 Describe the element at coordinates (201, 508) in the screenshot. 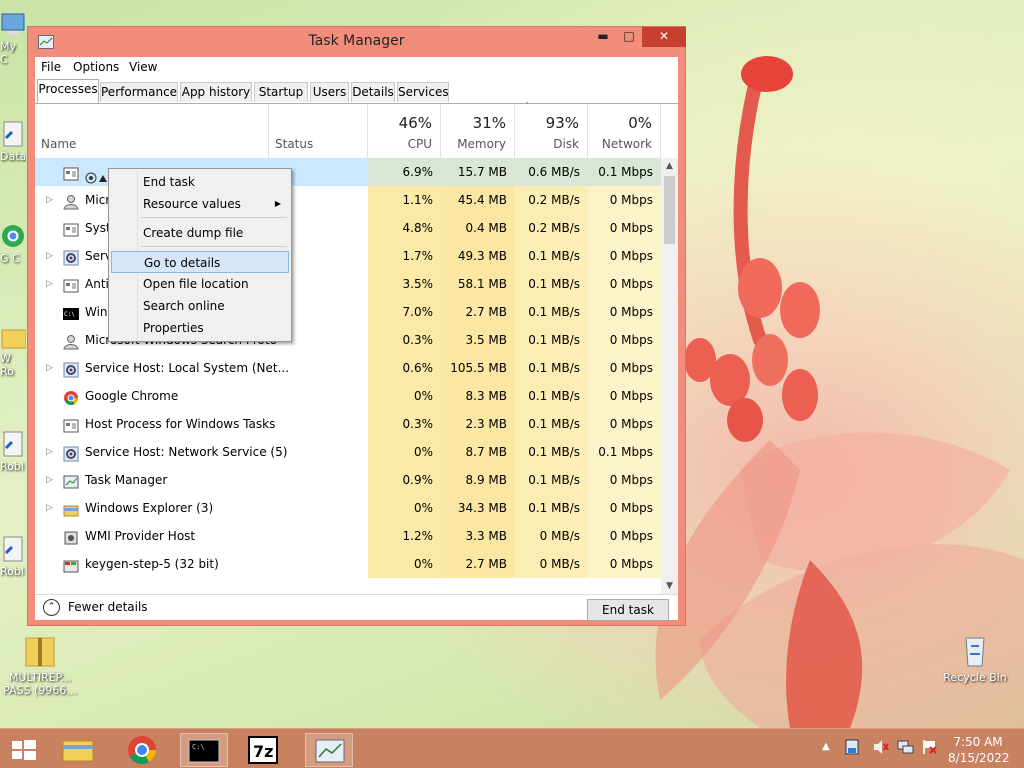

I see `cell-name: ▷ Windows Explorer (3)` at that location.